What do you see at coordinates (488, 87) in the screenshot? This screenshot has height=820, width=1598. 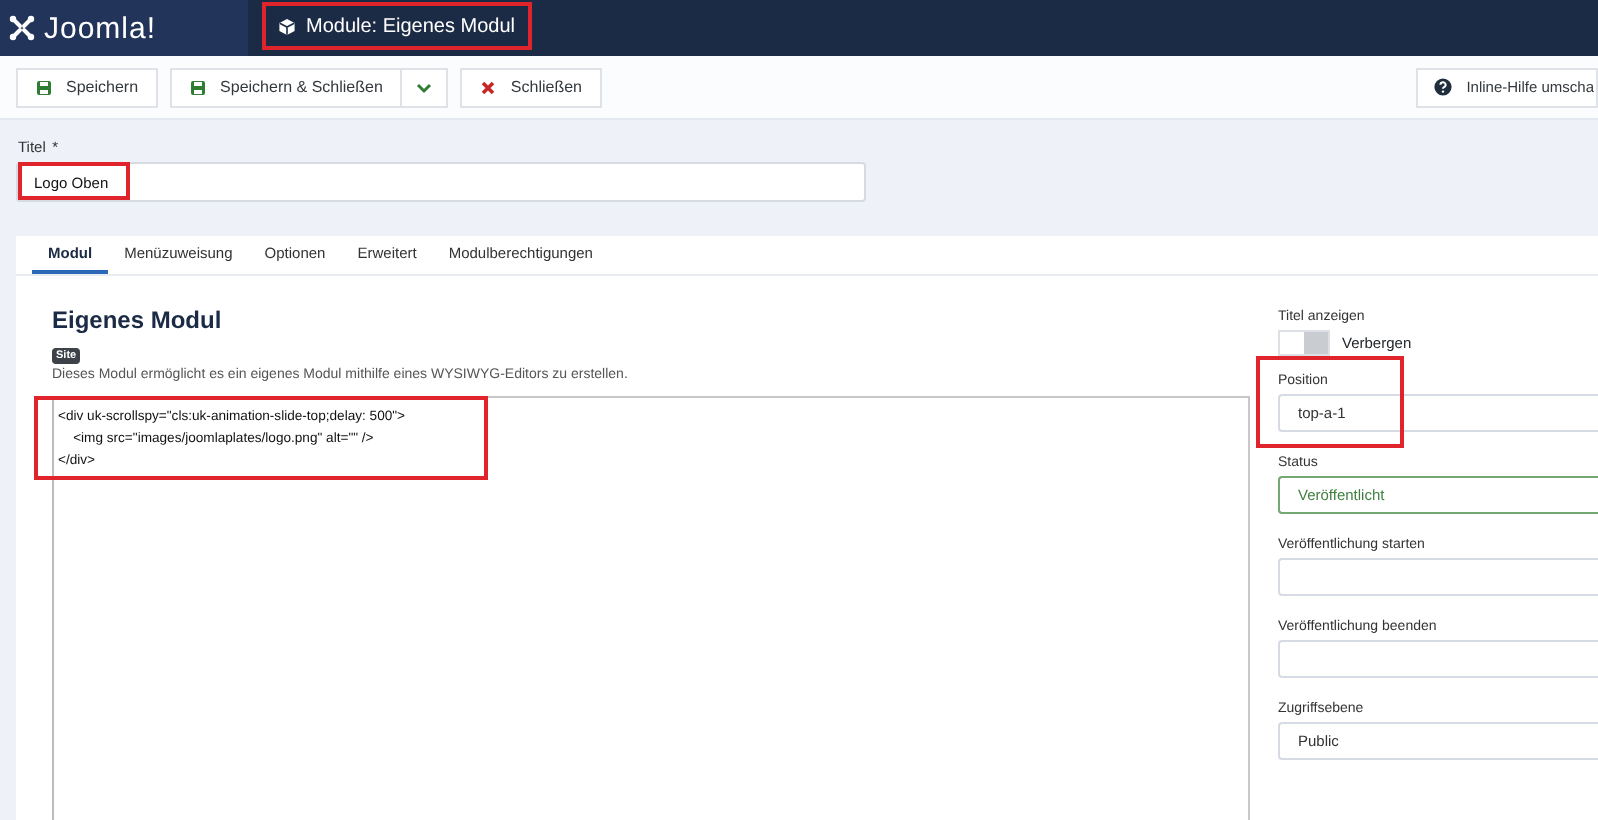 I see `close-icon` at bounding box center [488, 87].